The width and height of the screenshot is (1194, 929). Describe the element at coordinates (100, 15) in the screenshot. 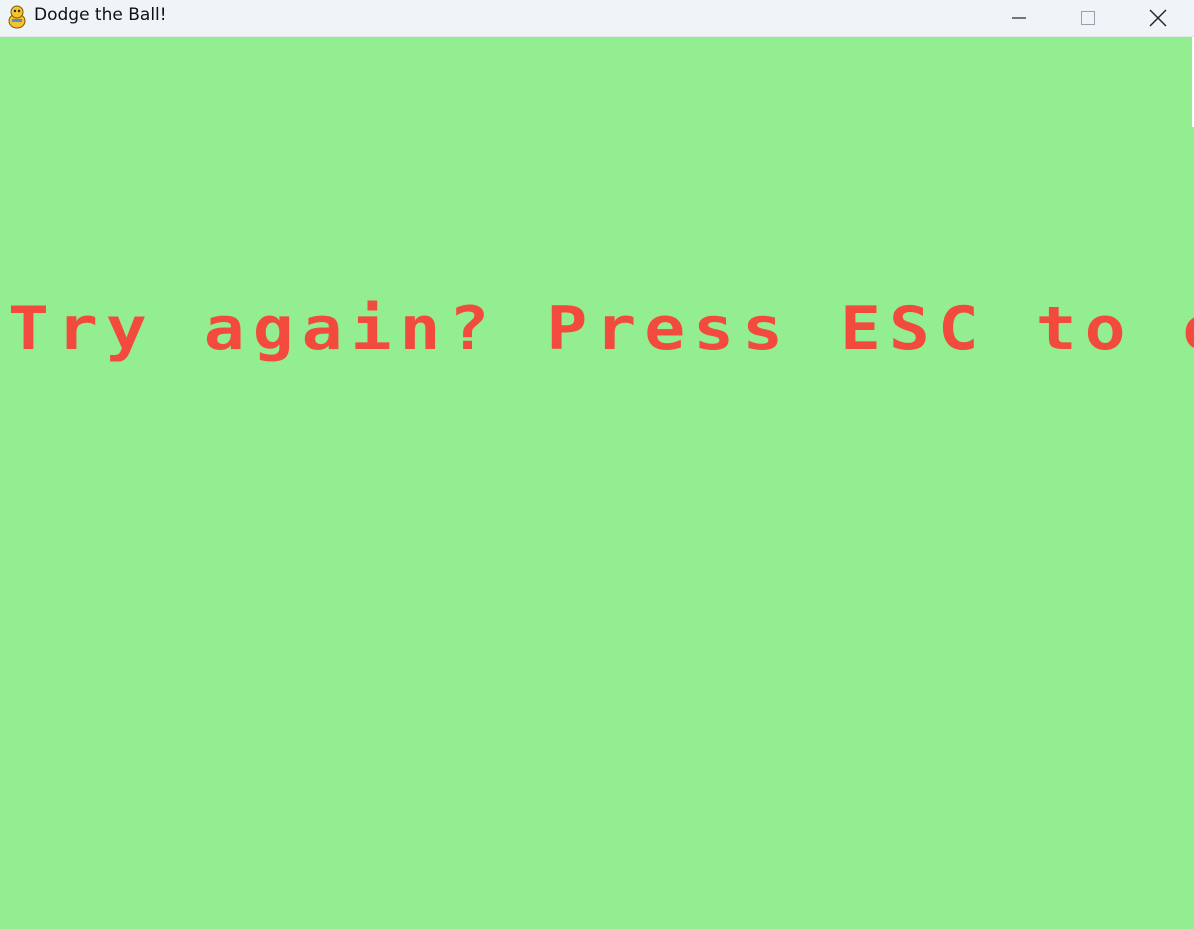

I see `window-title: Dodge the Ball!` at that location.